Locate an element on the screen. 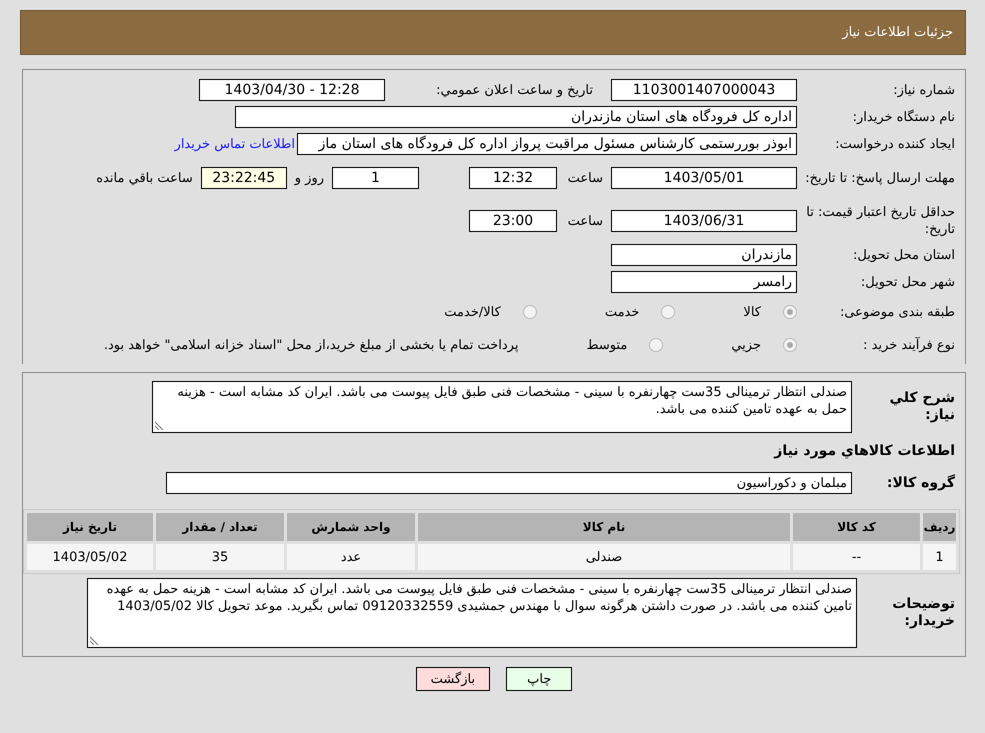  table-cell: 1 is located at coordinates (939, 557).